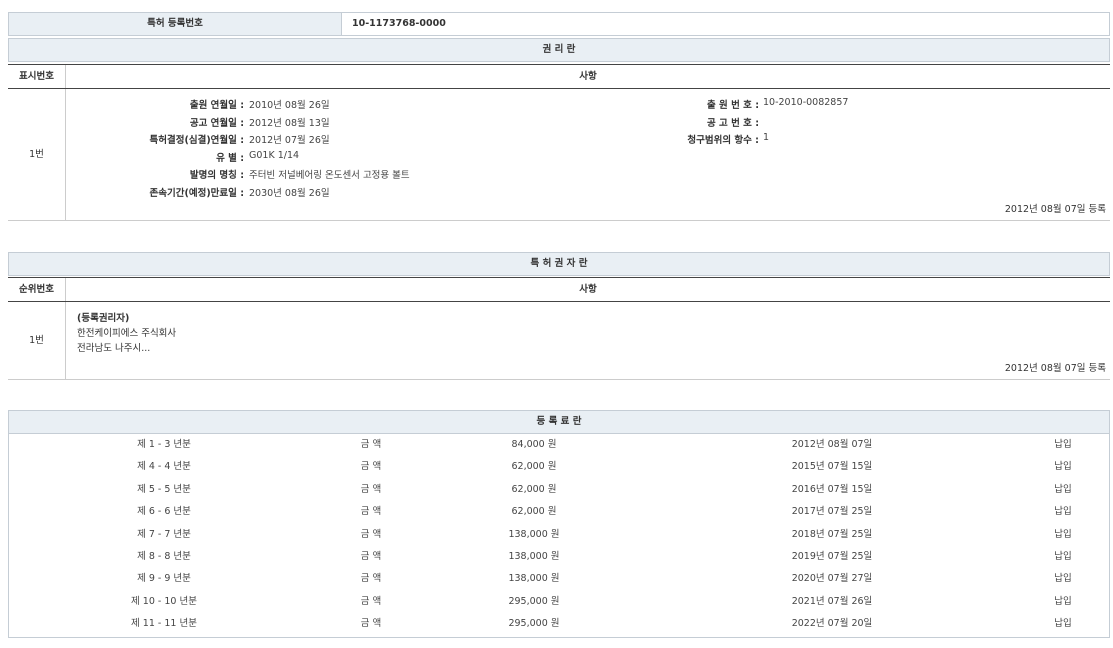 This screenshot has width=1113, height=648. I want to click on fees-title-text: 등 록 료 란, so click(559, 421).